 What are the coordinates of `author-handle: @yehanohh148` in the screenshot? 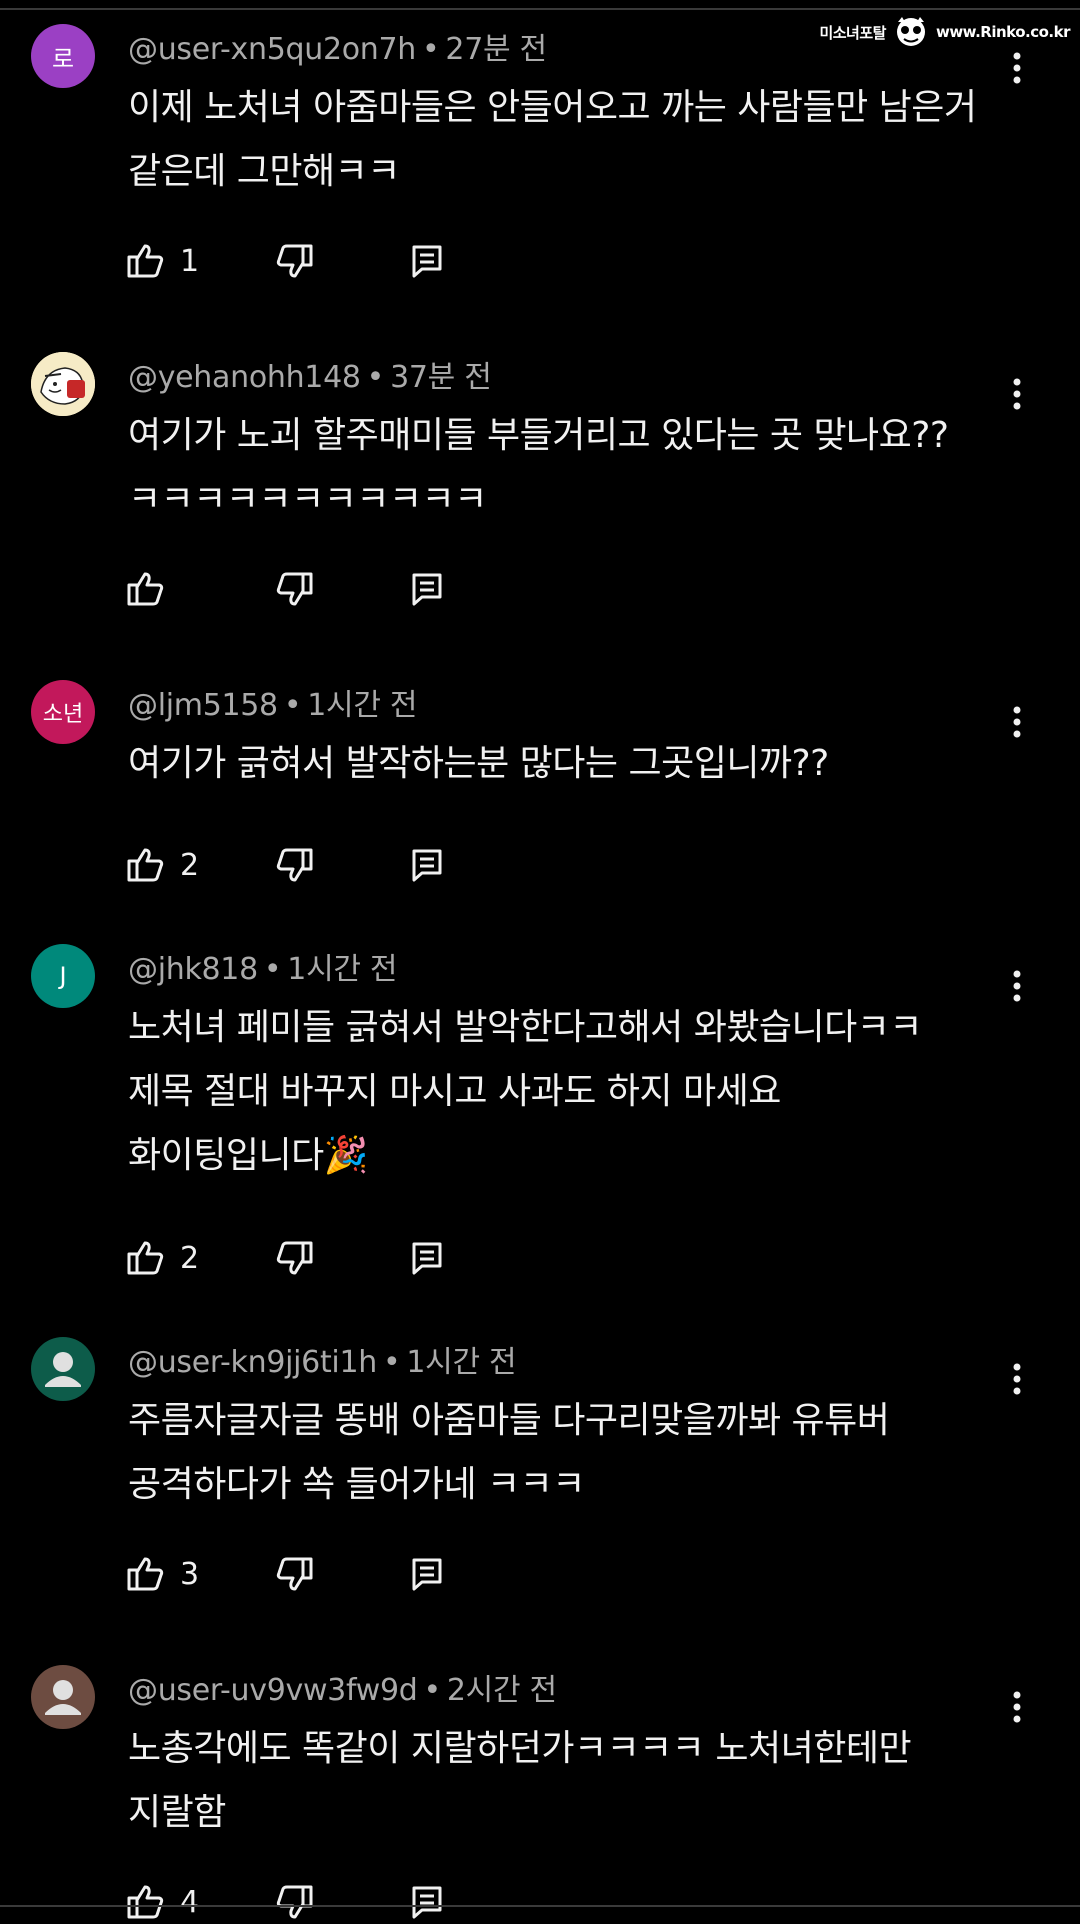 It's located at (244, 377).